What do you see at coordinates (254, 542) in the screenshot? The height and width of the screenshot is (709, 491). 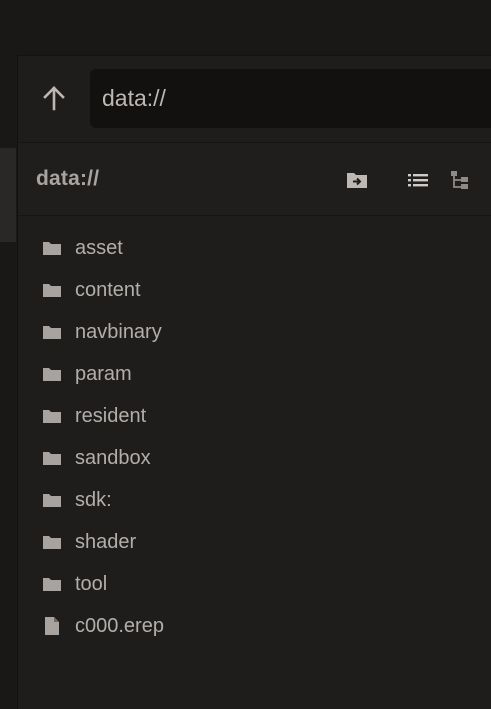 I see `list-item-folder-shader: shader` at bounding box center [254, 542].